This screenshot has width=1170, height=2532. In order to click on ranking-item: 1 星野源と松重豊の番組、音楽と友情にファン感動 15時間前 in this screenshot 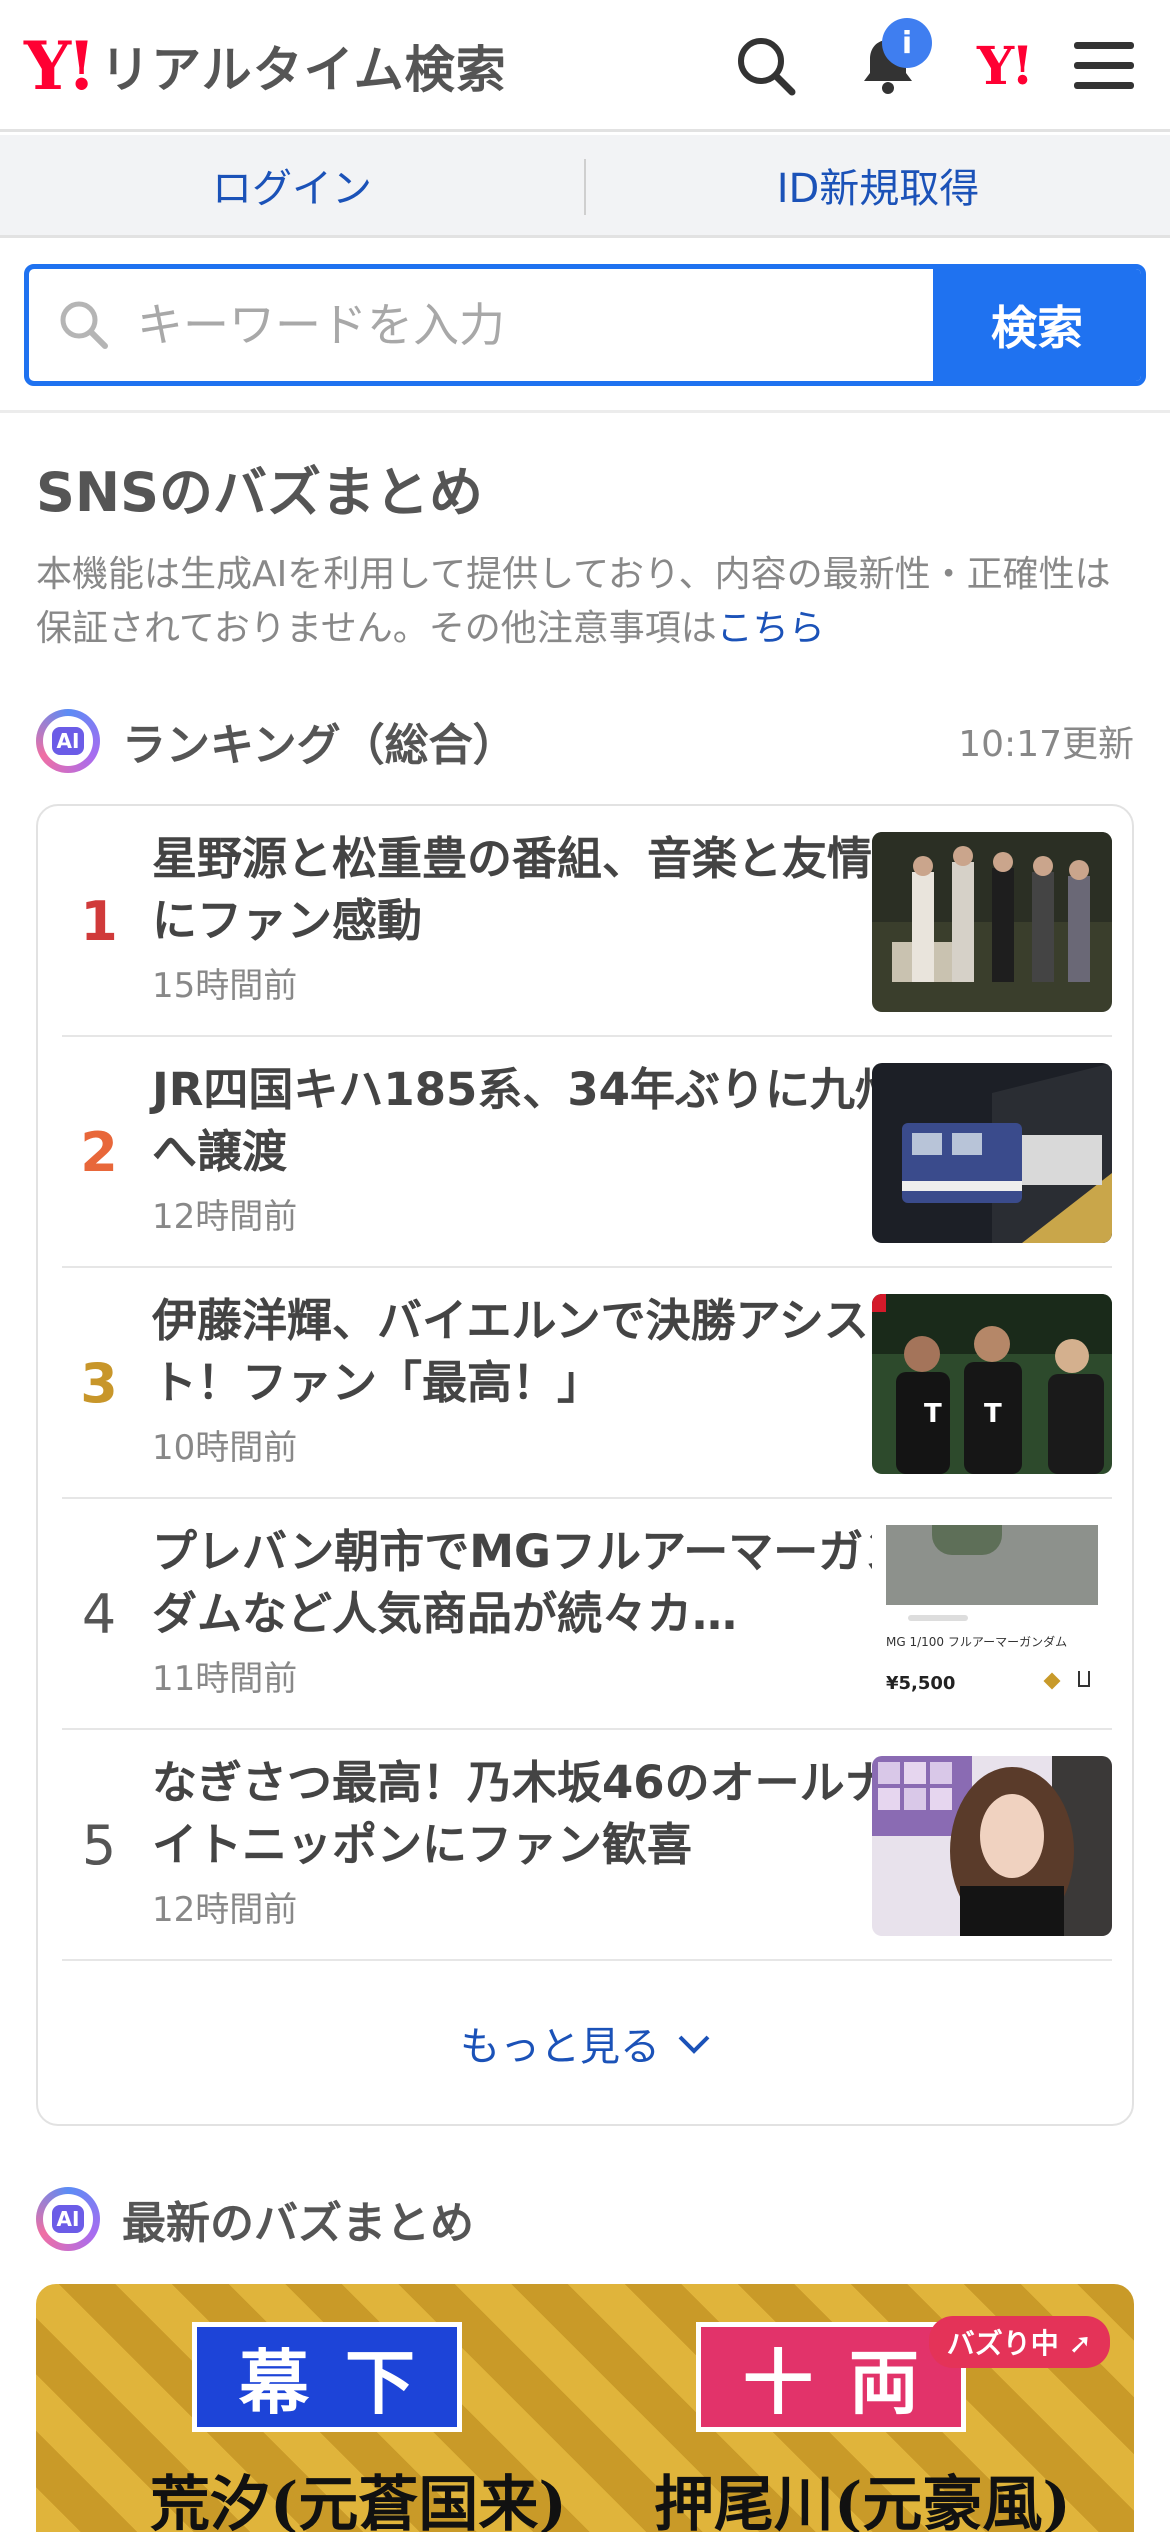, I will do `click(587, 921)`.